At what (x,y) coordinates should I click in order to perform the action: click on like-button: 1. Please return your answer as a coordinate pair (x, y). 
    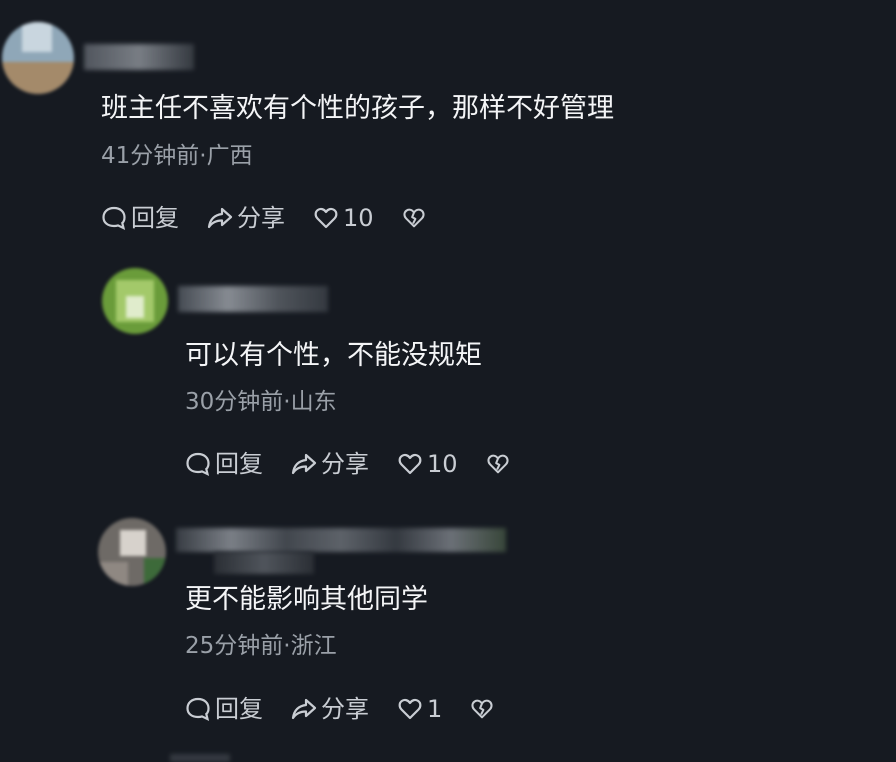
    Looking at the image, I should click on (419, 709).